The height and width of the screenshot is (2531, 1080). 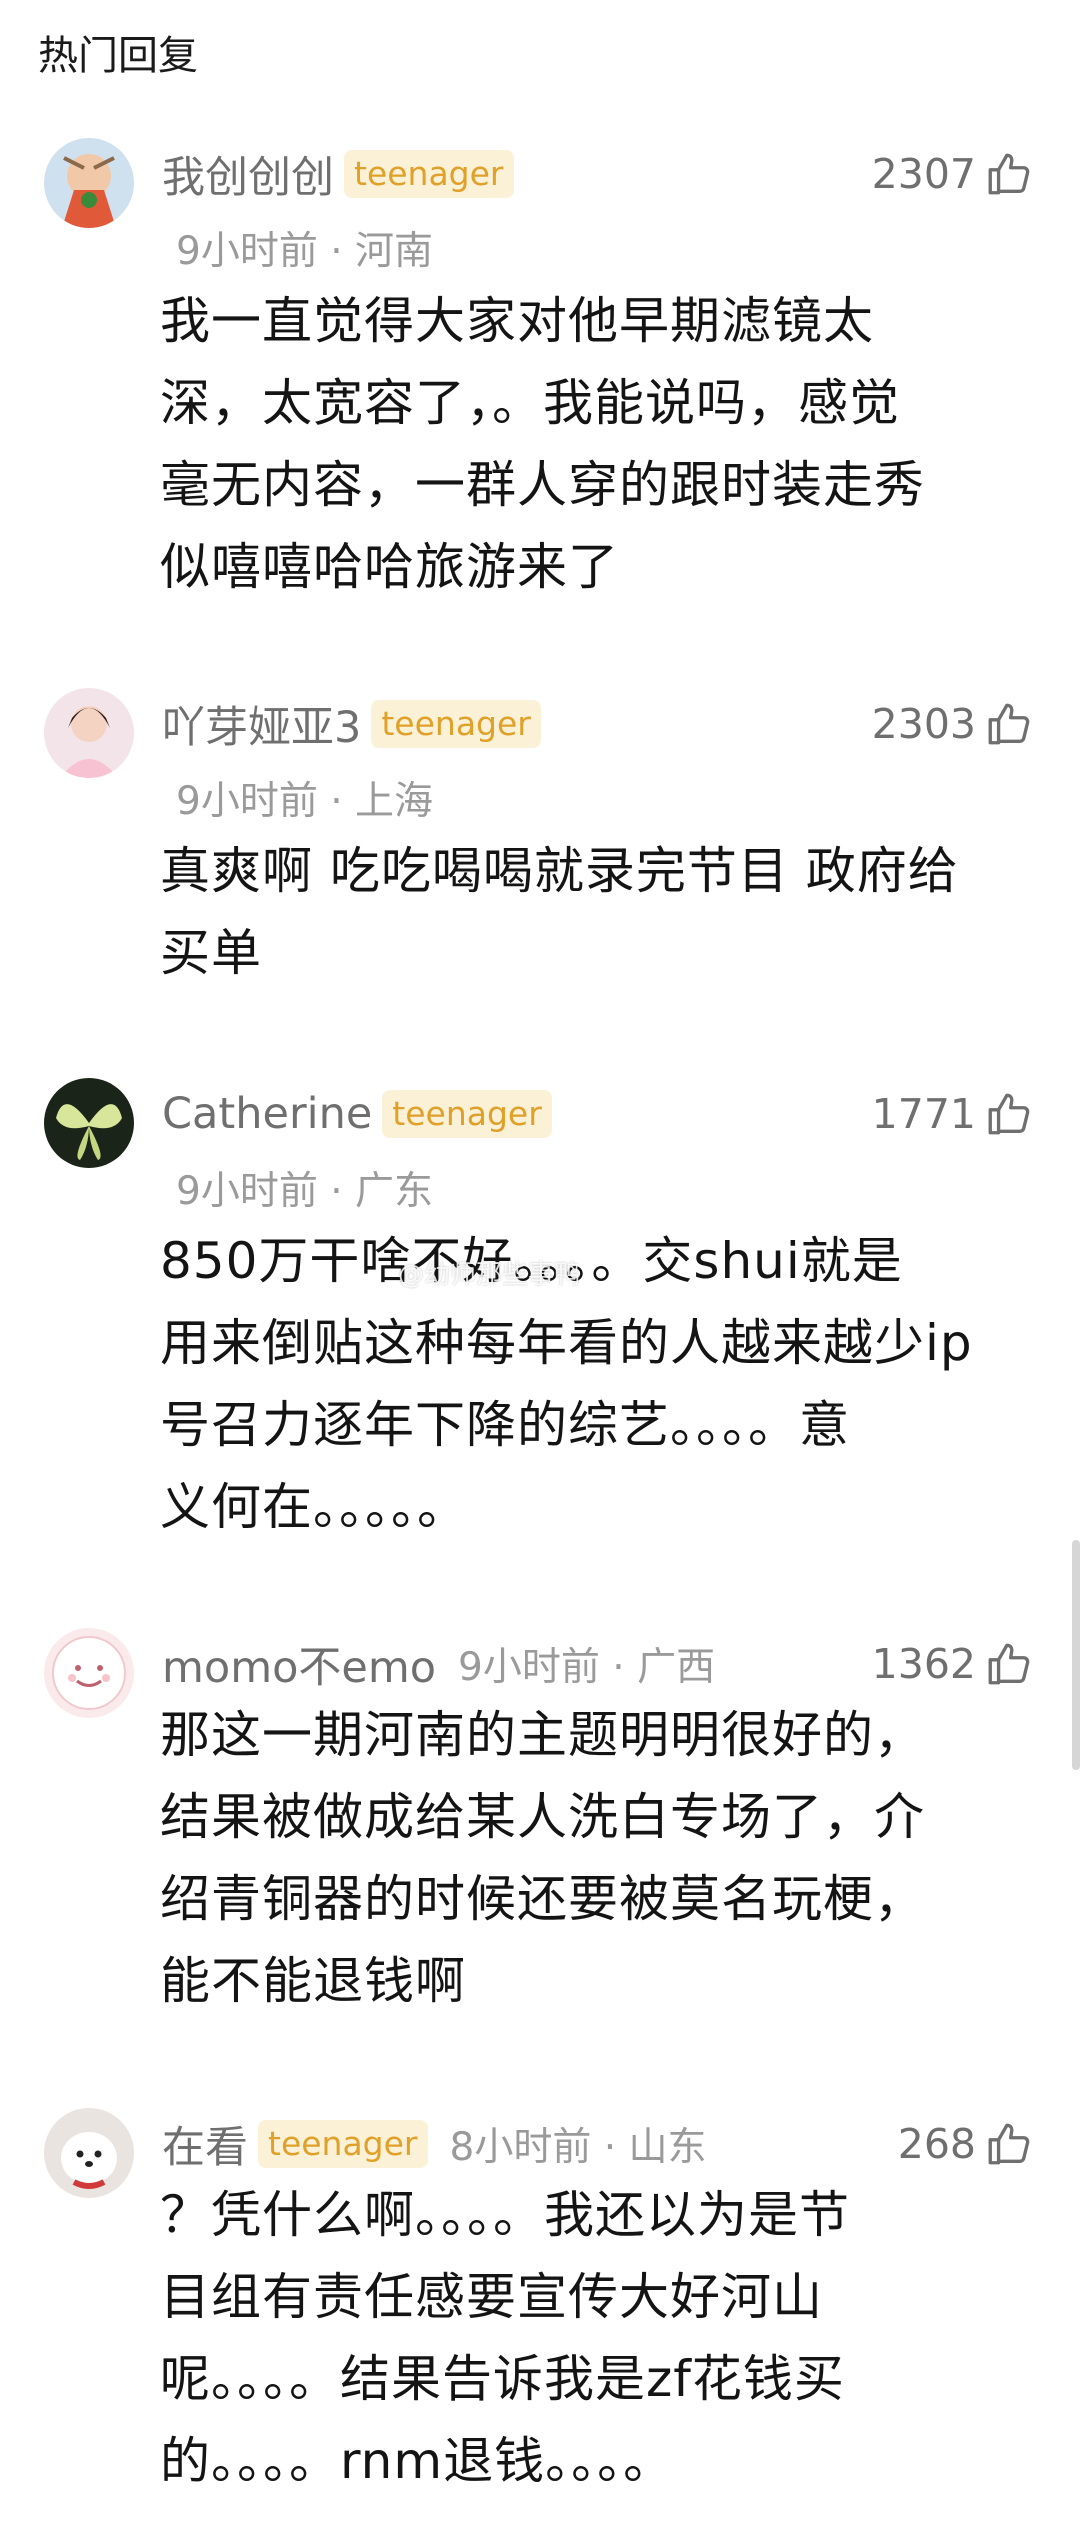 I want to click on like-button: 1362, so click(x=953, y=1664).